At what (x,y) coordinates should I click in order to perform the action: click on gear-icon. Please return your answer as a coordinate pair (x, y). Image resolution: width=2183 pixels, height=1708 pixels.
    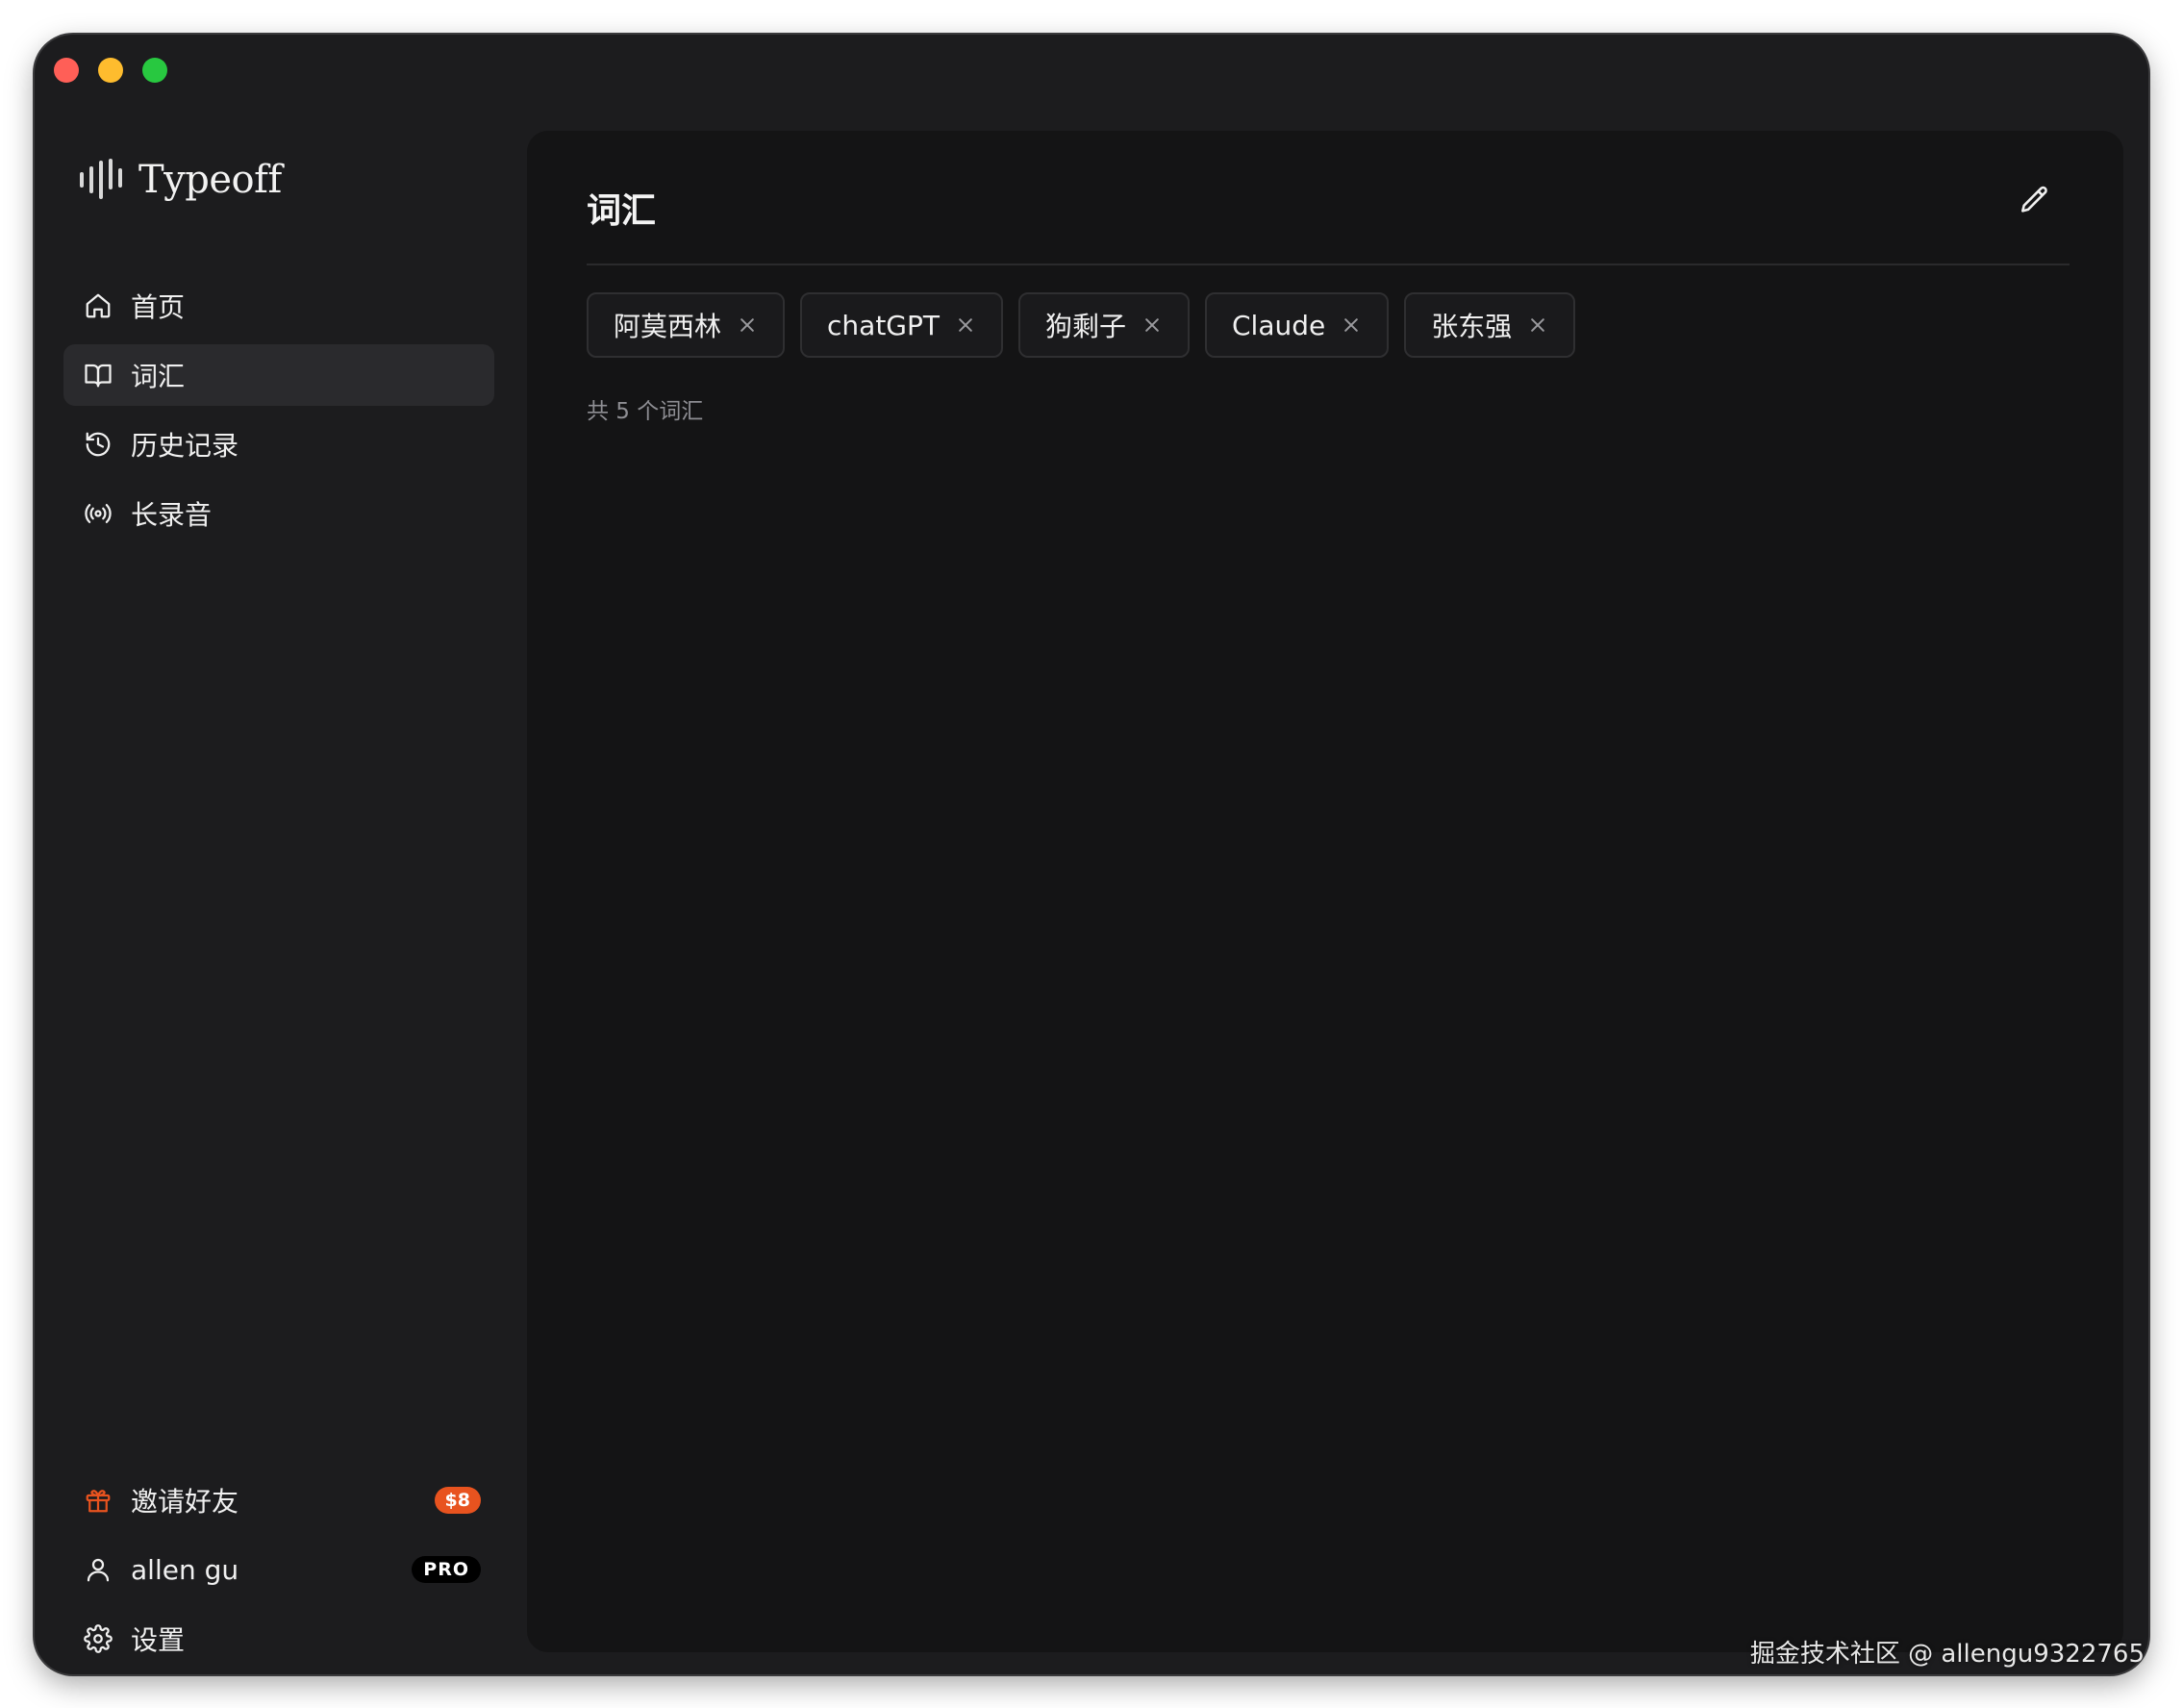
    Looking at the image, I should click on (98, 1638).